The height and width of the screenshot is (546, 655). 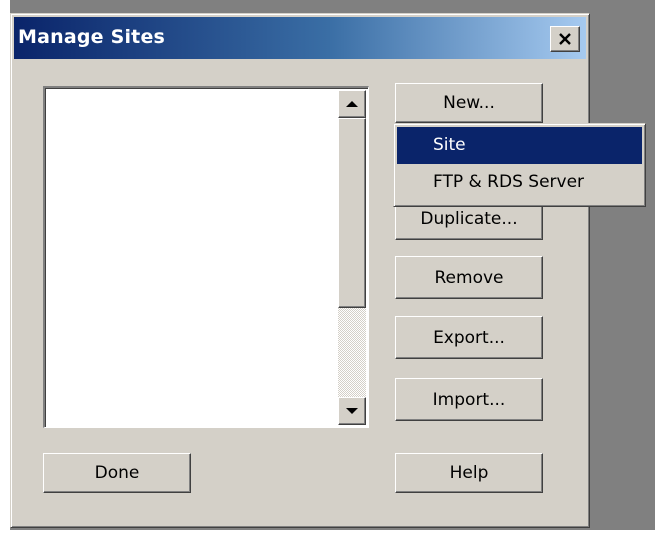 What do you see at coordinates (117, 473) in the screenshot?
I see `done-button: Done` at bounding box center [117, 473].